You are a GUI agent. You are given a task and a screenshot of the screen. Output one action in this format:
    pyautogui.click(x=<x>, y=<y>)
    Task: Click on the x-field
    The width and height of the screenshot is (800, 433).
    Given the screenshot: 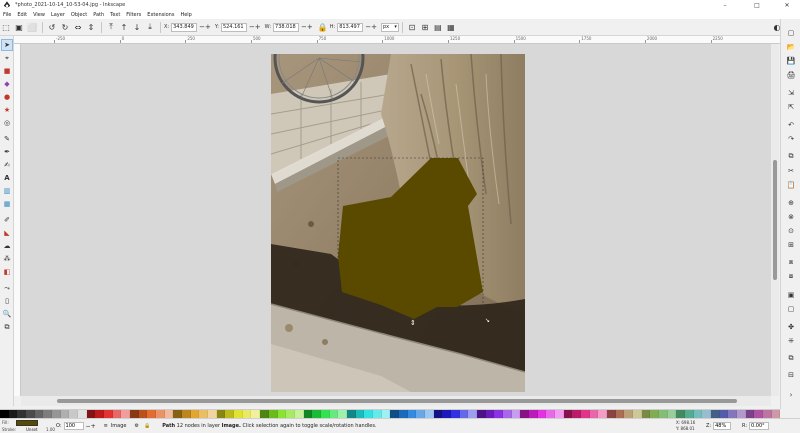 What is the action you would take?
    pyautogui.click(x=184, y=27)
    